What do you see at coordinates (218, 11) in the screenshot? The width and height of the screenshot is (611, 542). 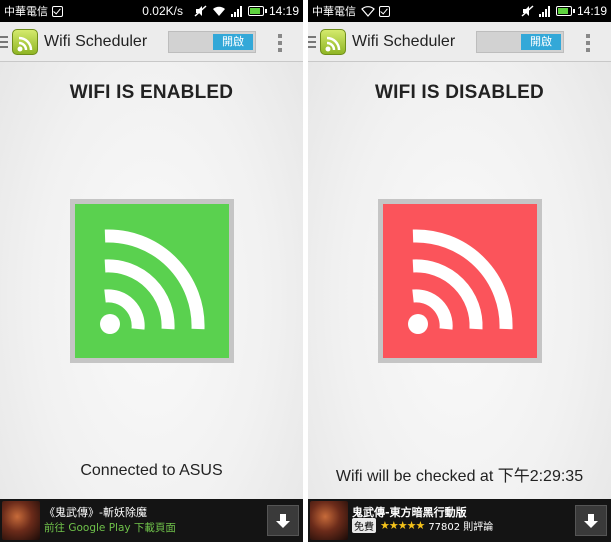 I see `wifi-status-icon` at bounding box center [218, 11].